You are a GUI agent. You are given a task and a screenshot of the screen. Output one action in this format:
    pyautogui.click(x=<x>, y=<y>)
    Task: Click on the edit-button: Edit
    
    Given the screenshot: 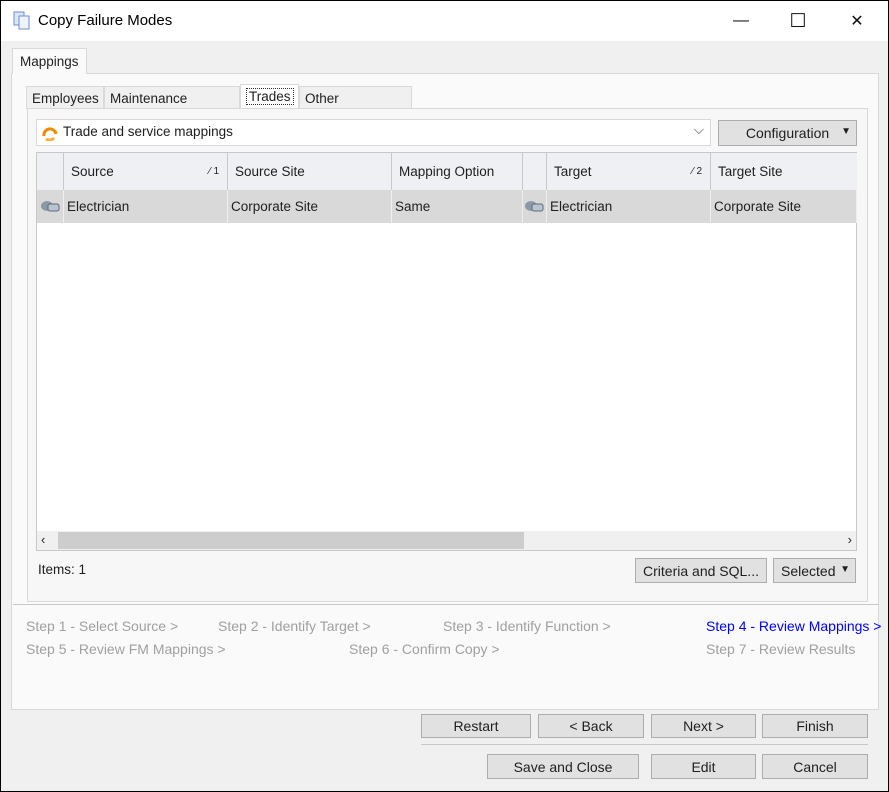 What is the action you would take?
    pyautogui.click(x=703, y=766)
    